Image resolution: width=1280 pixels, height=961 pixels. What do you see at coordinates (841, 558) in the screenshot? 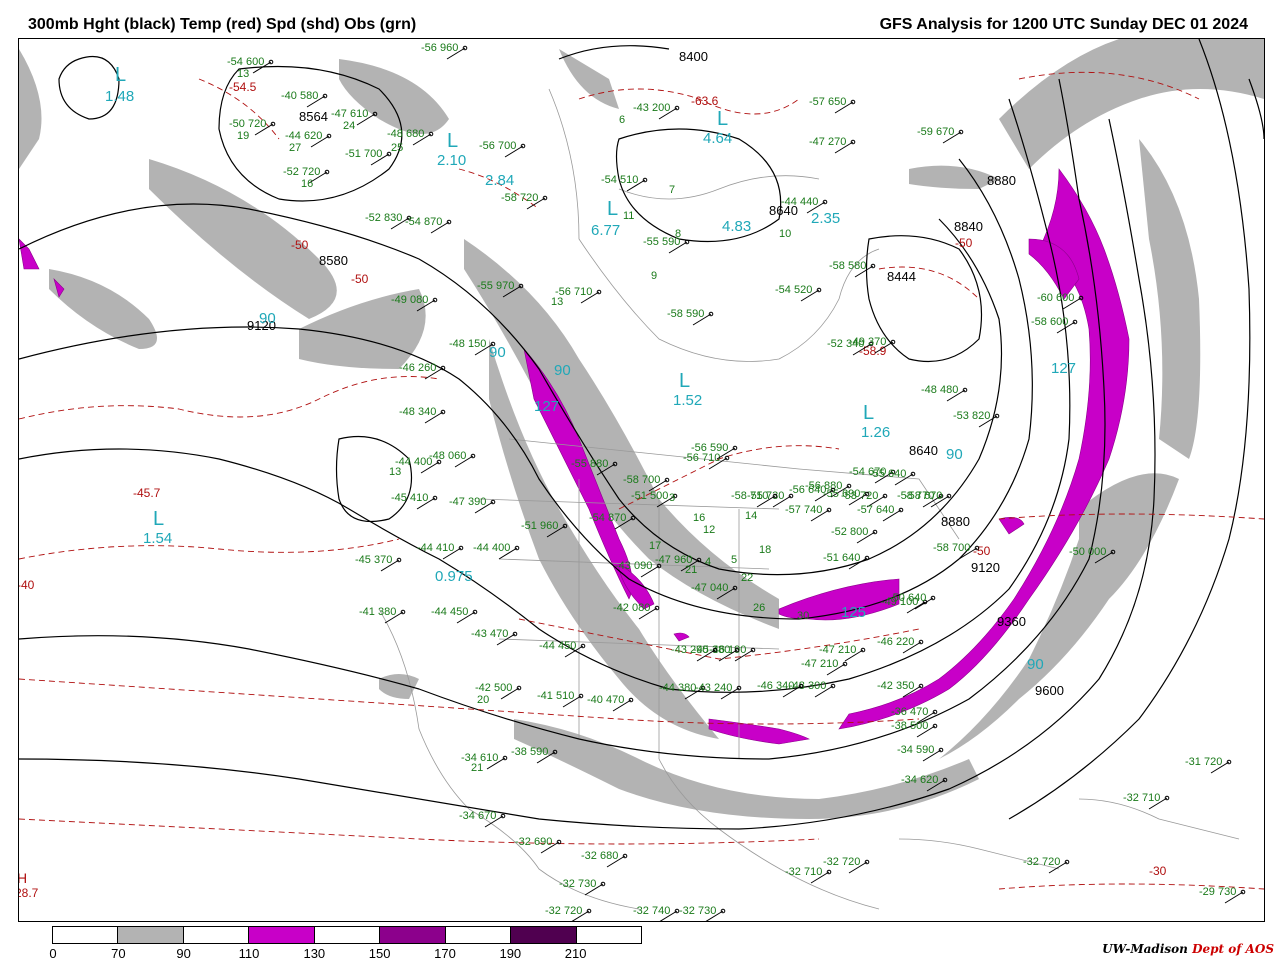
I see `observation-value: -51 640` at bounding box center [841, 558].